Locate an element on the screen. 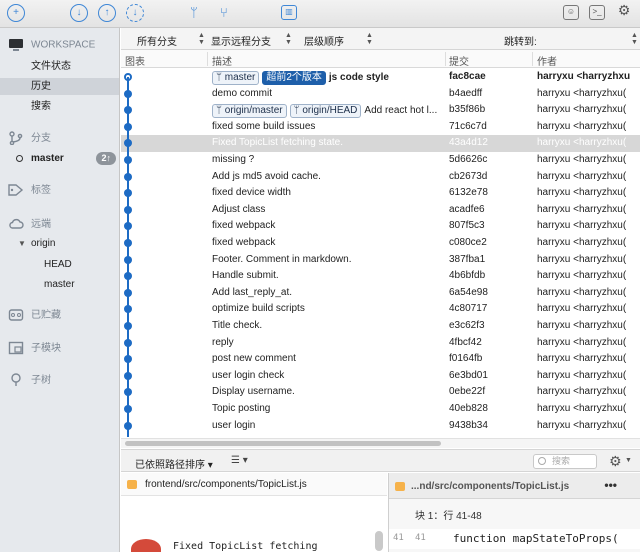  commit-description: fixed device width is located at coordinates (251, 193).